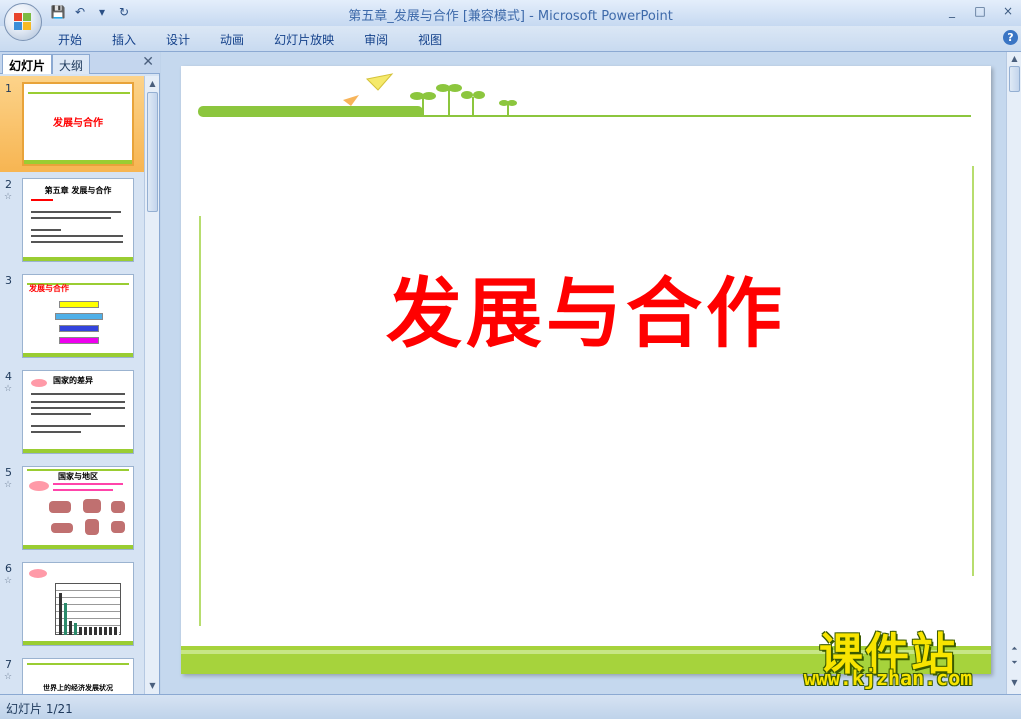 The image size is (1021, 719). Describe the element at coordinates (73, 380) in the screenshot. I see `thumb-title: 国家的差异` at that location.